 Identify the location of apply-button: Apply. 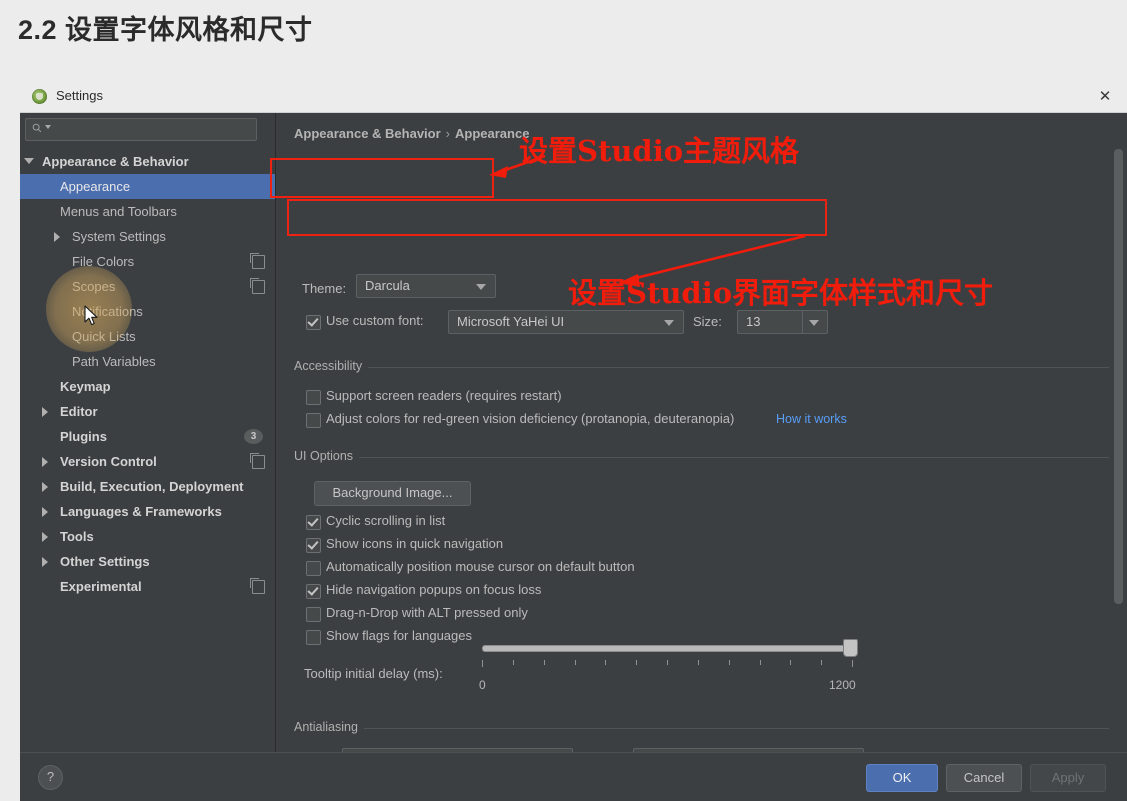
(1068, 778).